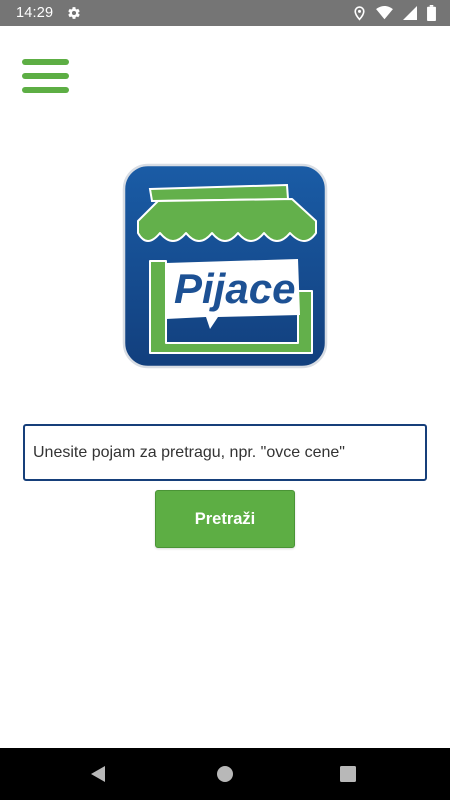 This screenshot has width=450, height=800. What do you see at coordinates (359, 13) in the screenshot?
I see `location-icon` at bounding box center [359, 13].